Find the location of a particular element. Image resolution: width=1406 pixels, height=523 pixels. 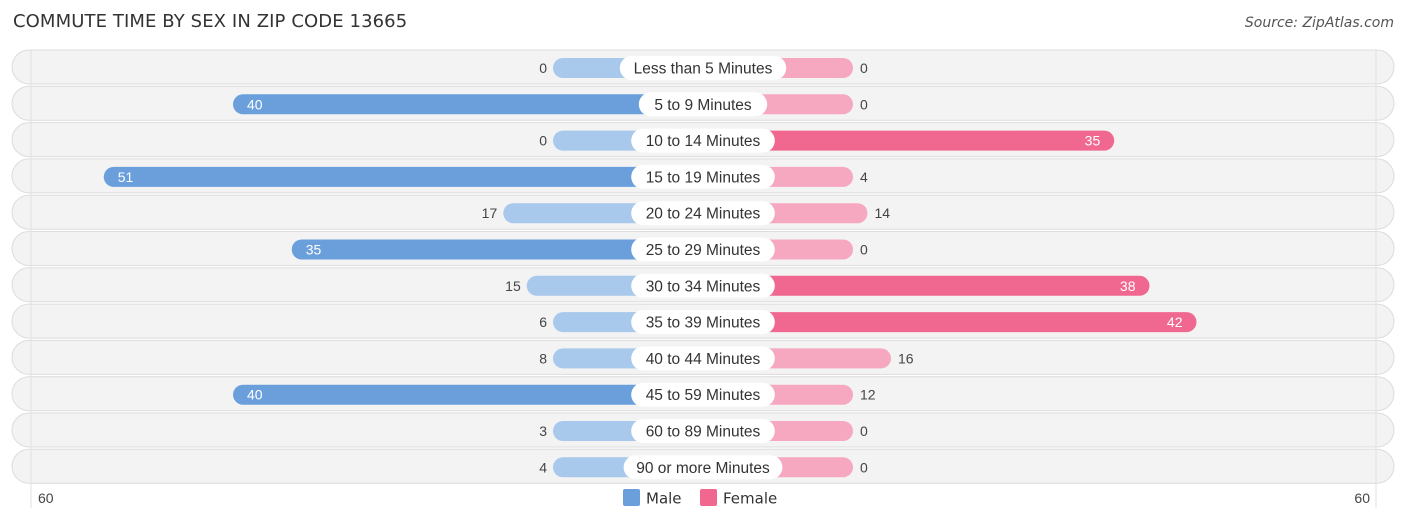

category-label: 25 to 29 Minutes is located at coordinates (703, 250).